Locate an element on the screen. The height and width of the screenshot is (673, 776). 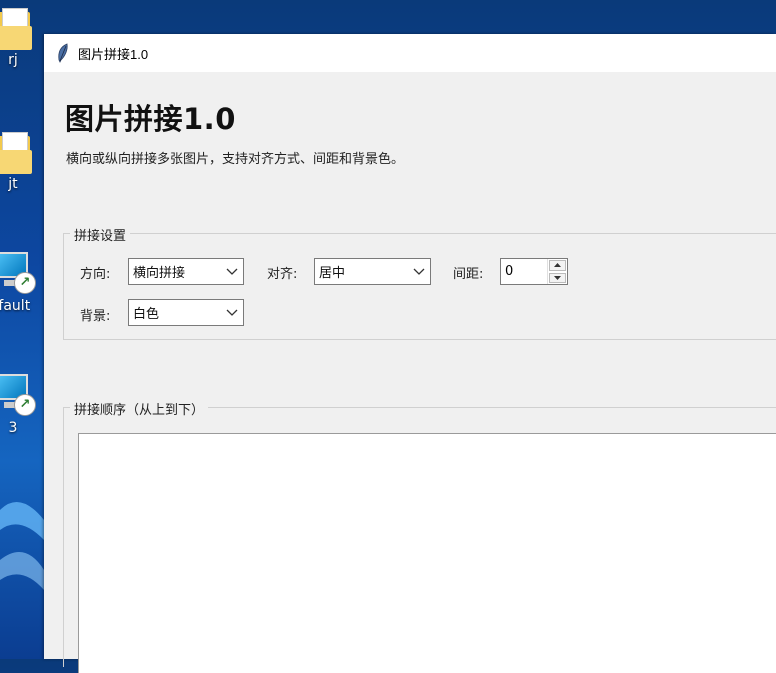
desktop-icon-remote-3: ↗ 3 is located at coordinates (22, 404).